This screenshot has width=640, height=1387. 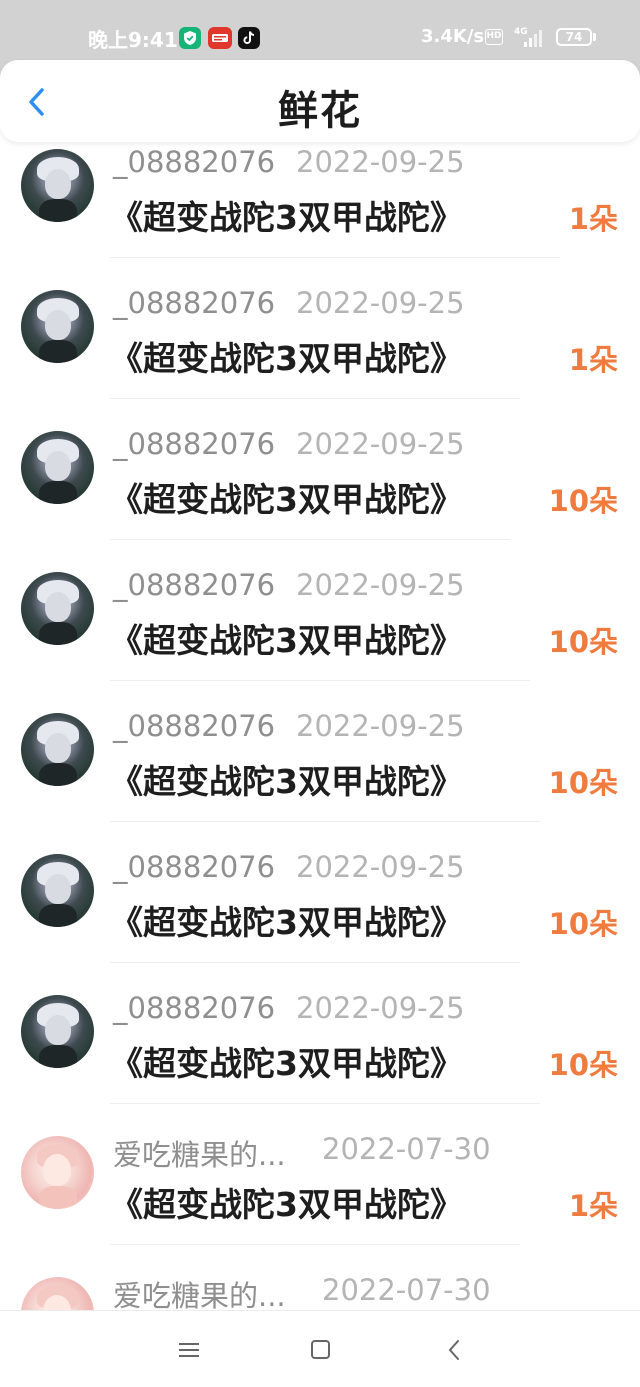 What do you see at coordinates (494, 37) in the screenshot?
I see `hd-icon: HD` at bounding box center [494, 37].